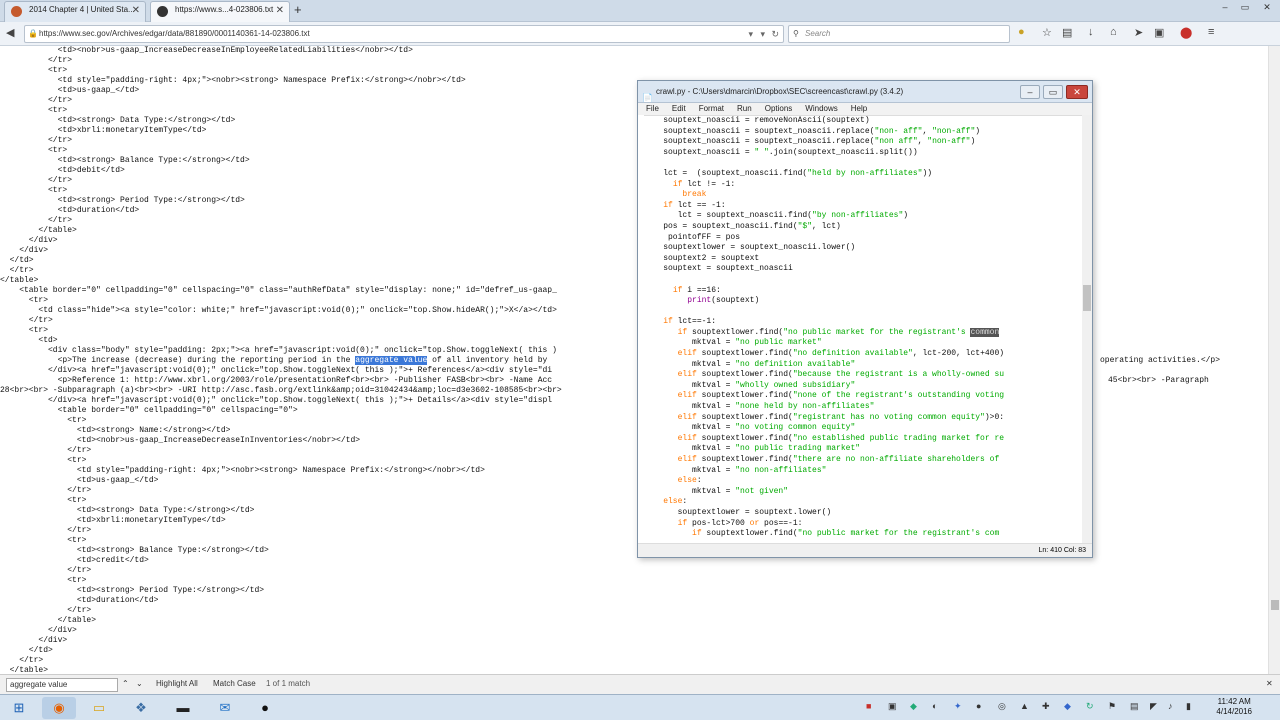  Describe the element at coordinates (70, 210) in the screenshot. I see `source-line: <td>duration</td>` at that location.